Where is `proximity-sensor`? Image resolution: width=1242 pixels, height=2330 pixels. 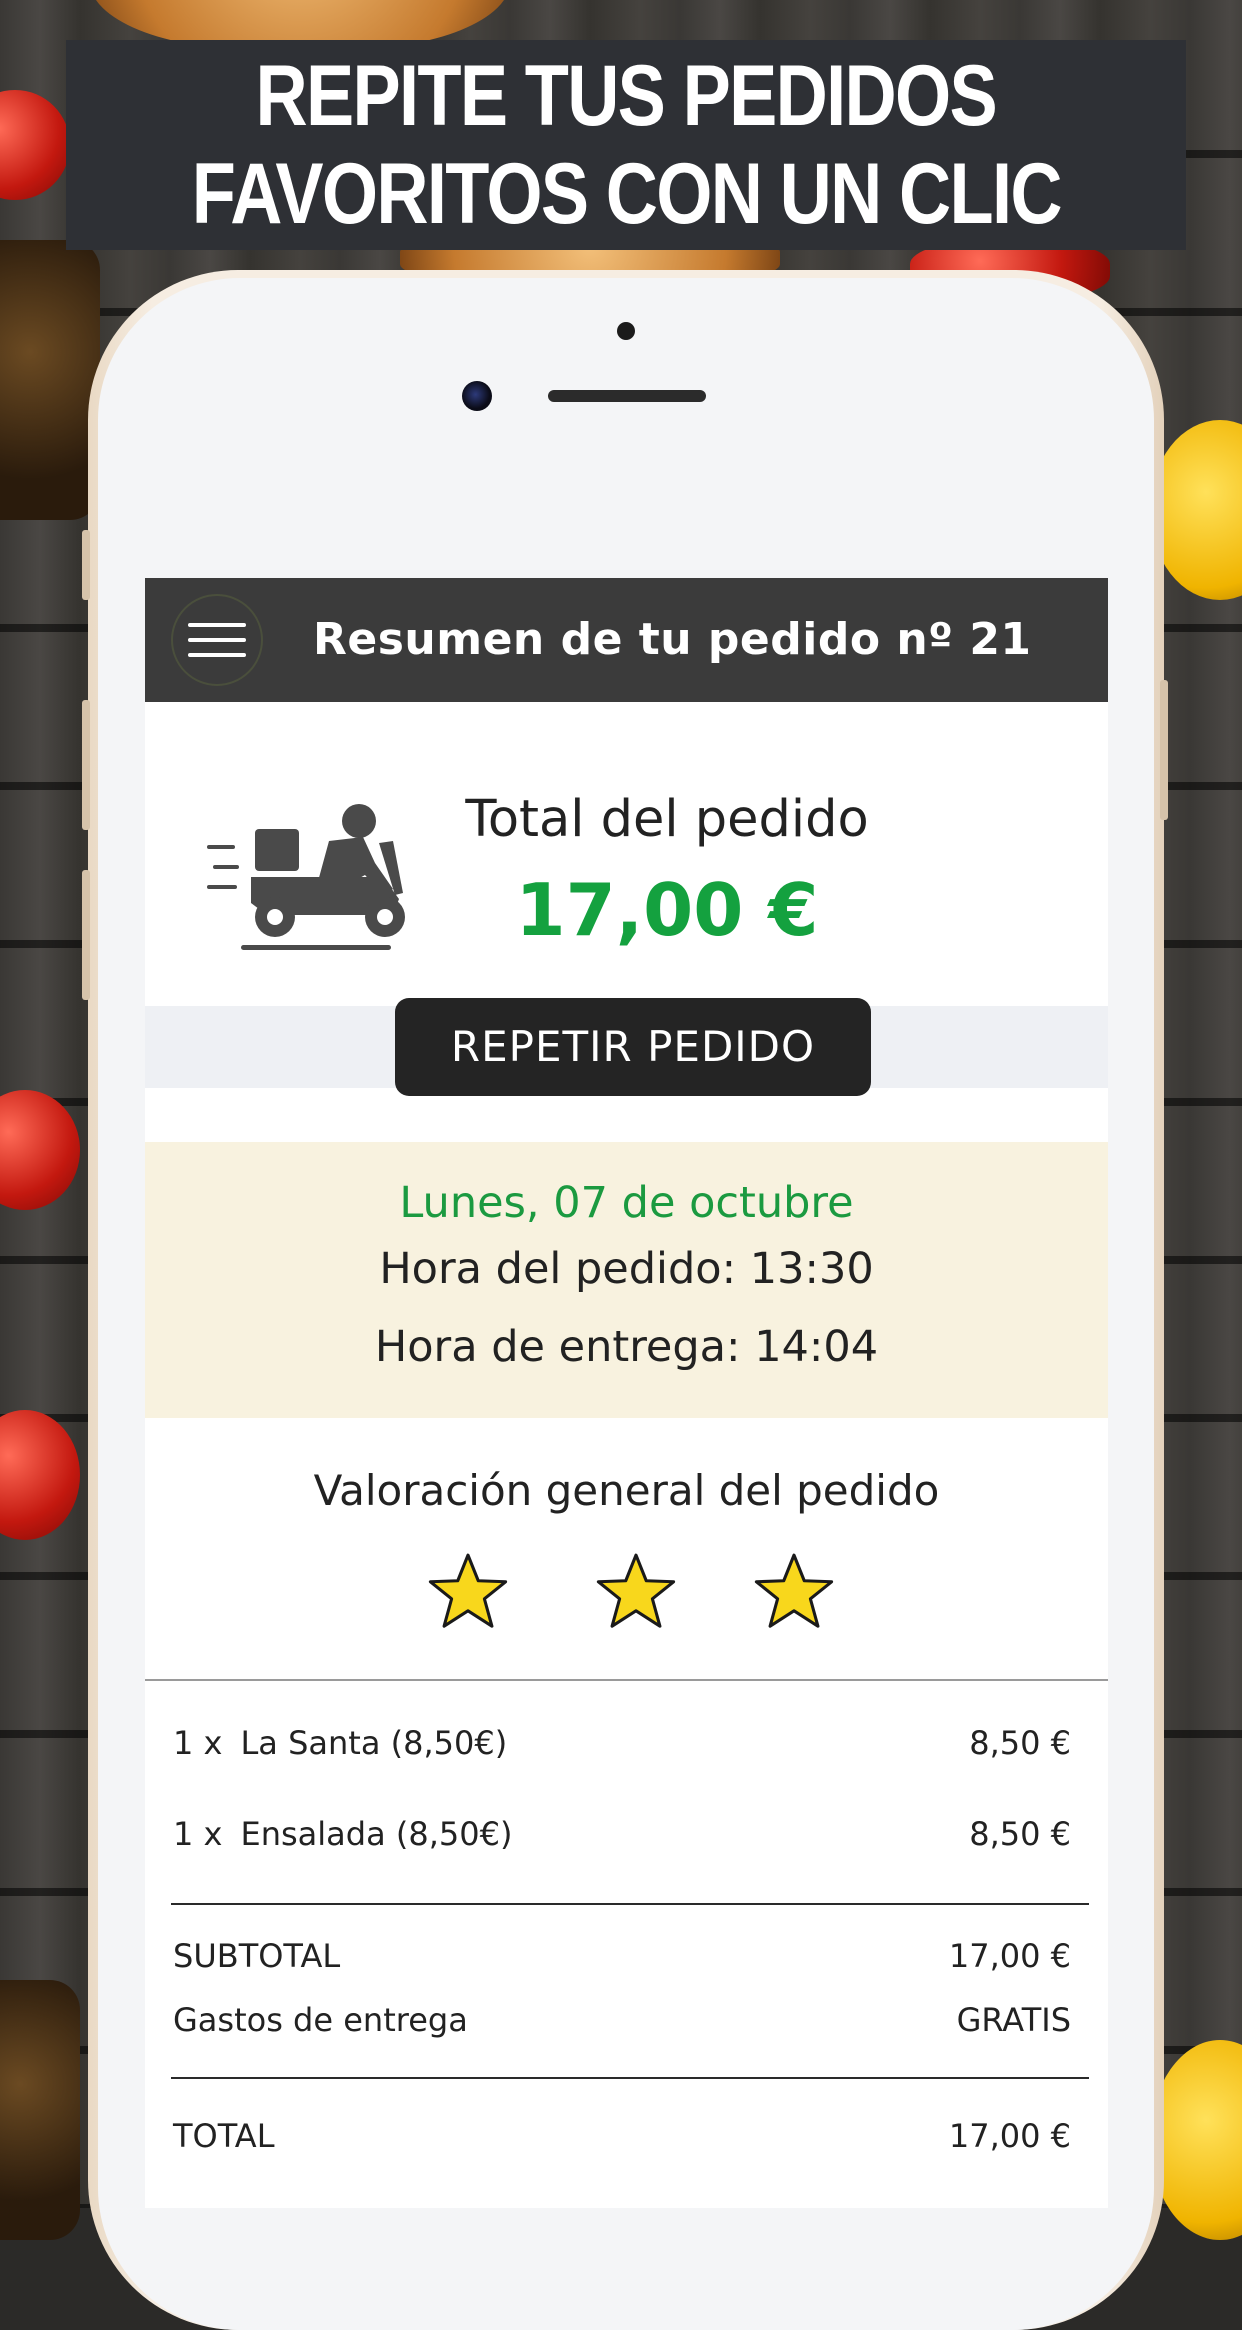
proximity-sensor is located at coordinates (626, 331).